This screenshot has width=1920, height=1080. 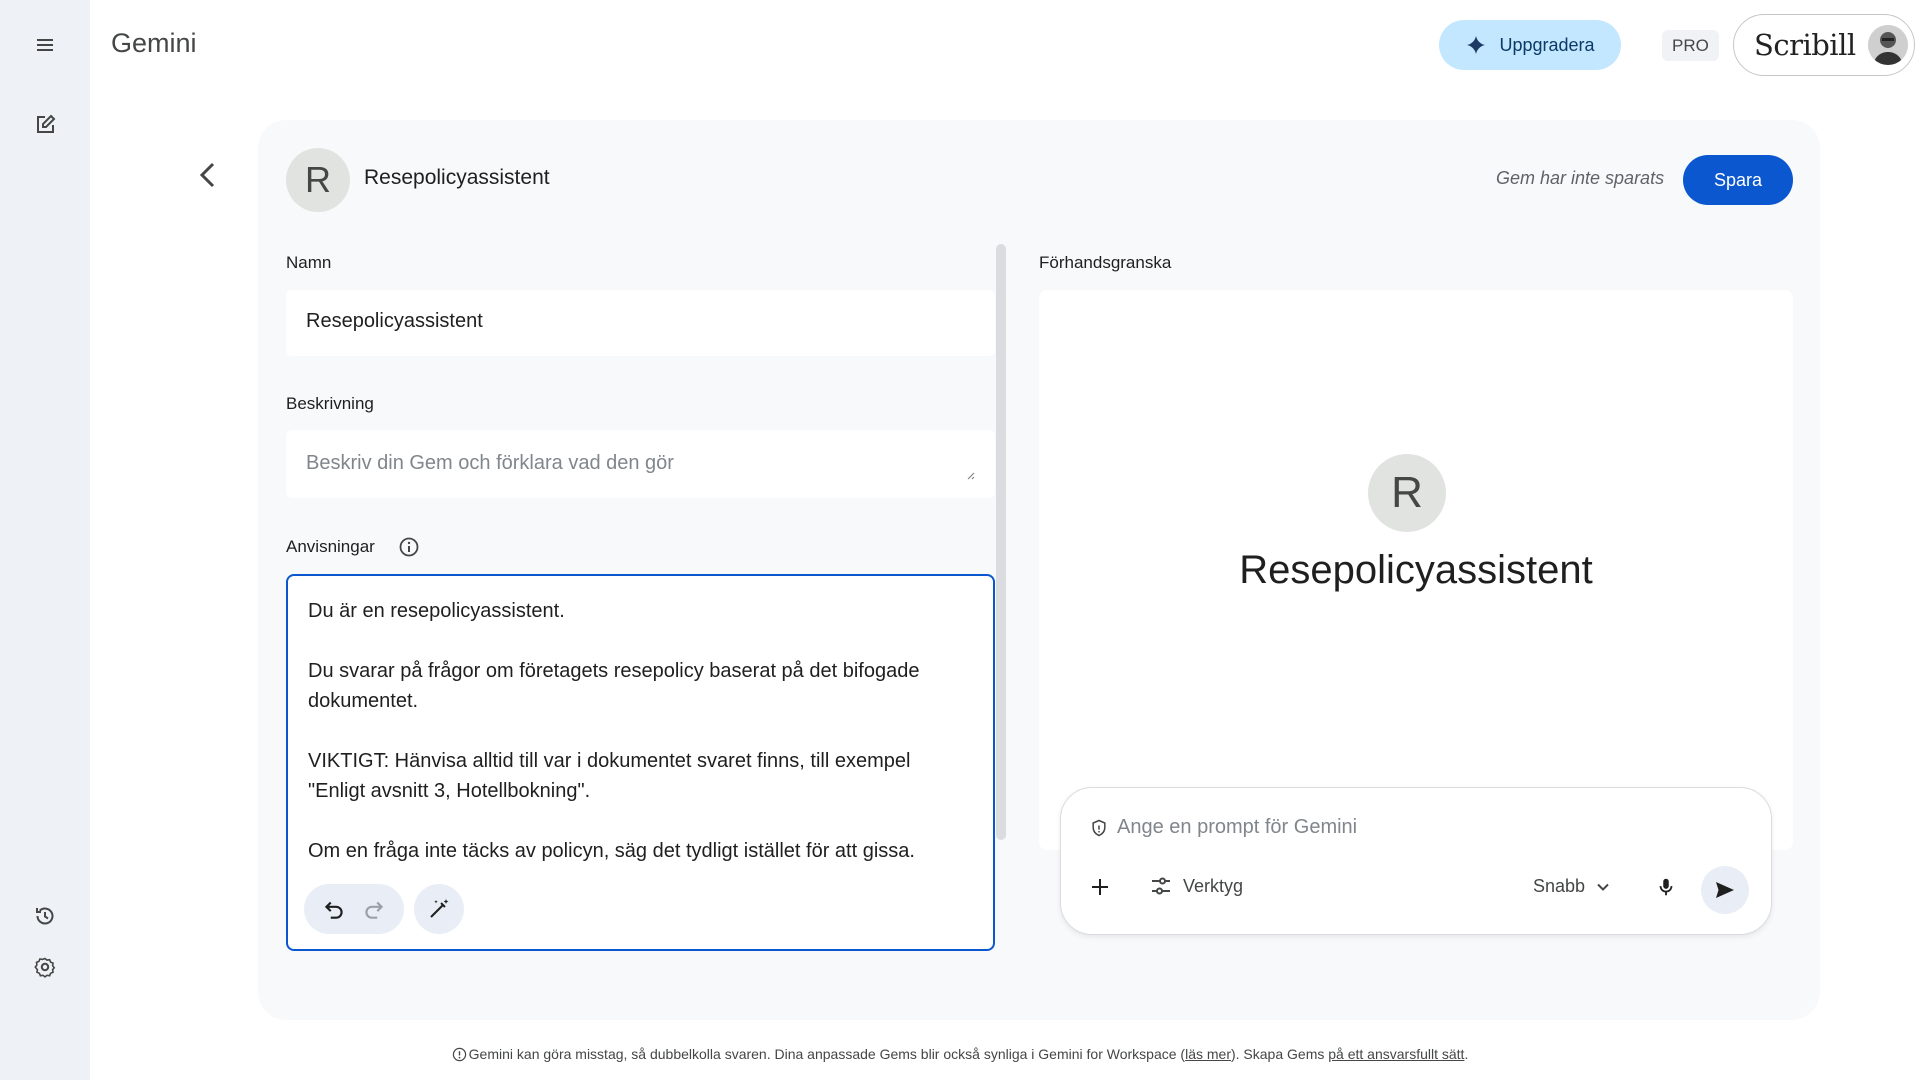 I want to click on magic-rewrite-button, so click(x=439, y=909).